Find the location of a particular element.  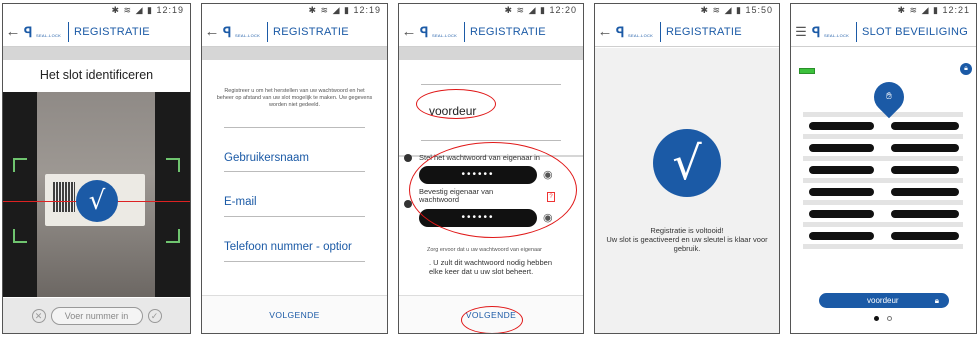

lock-name-button: voordeur 🔒︎ is located at coordinates (884, 300).